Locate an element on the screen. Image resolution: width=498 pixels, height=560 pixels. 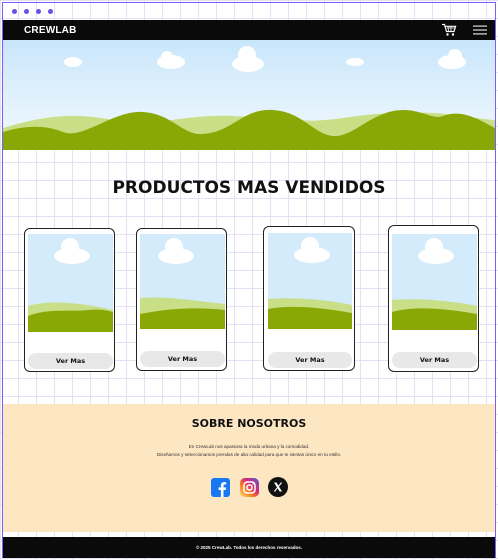
window-dots is located at coordinates (32, 11).